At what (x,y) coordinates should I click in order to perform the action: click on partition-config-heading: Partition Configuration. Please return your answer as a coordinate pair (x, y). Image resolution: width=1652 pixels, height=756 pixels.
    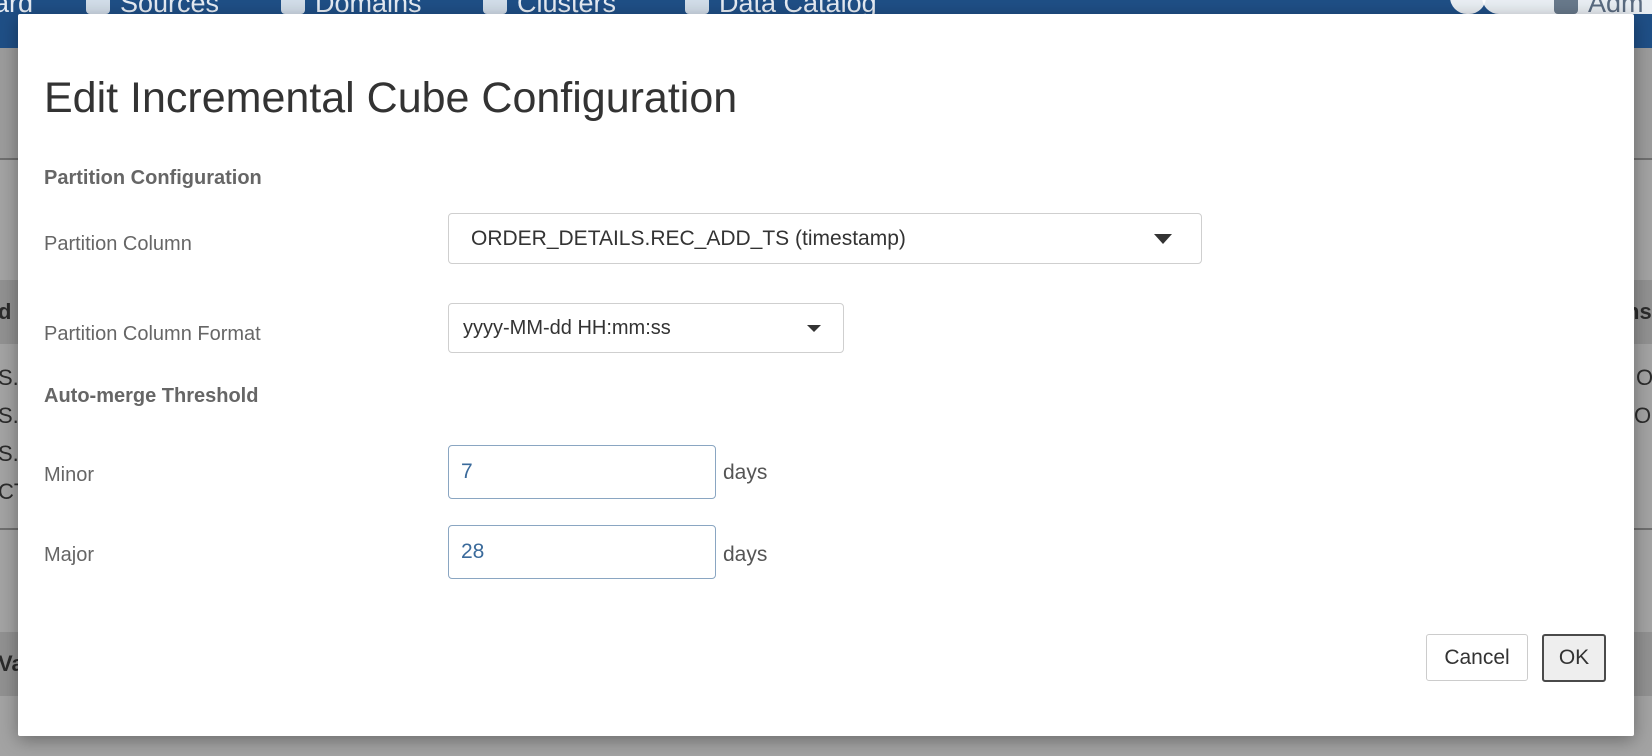
    Looking at the image, I should click on (153, 178).